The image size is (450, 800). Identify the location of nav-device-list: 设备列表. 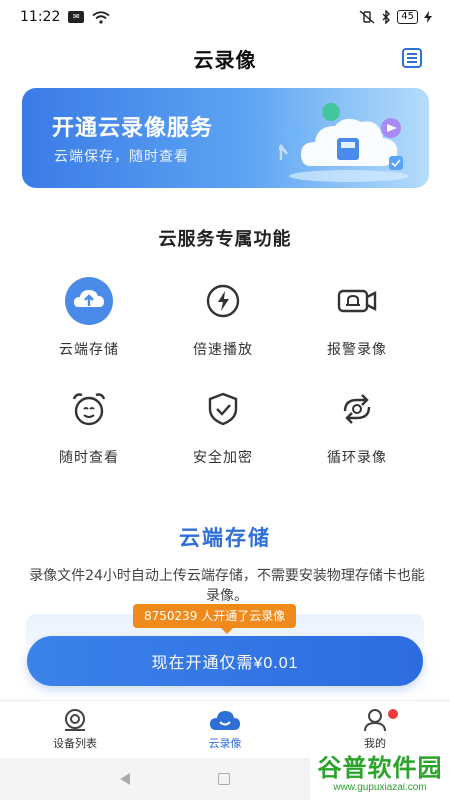
(75, 729).